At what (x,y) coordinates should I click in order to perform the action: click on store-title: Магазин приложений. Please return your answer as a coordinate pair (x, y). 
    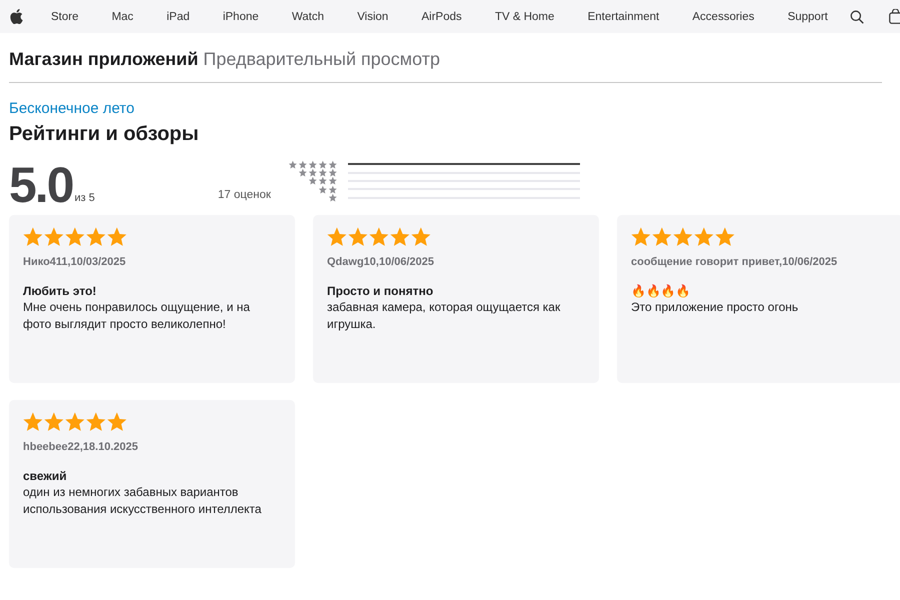
    Looking at the image, I should click on (103, 59).